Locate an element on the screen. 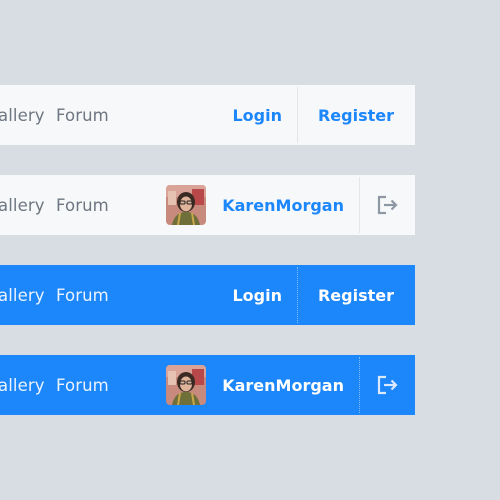  navbar-light-logged-out: allery Forum Login Register is located at coordinates (207, 115).